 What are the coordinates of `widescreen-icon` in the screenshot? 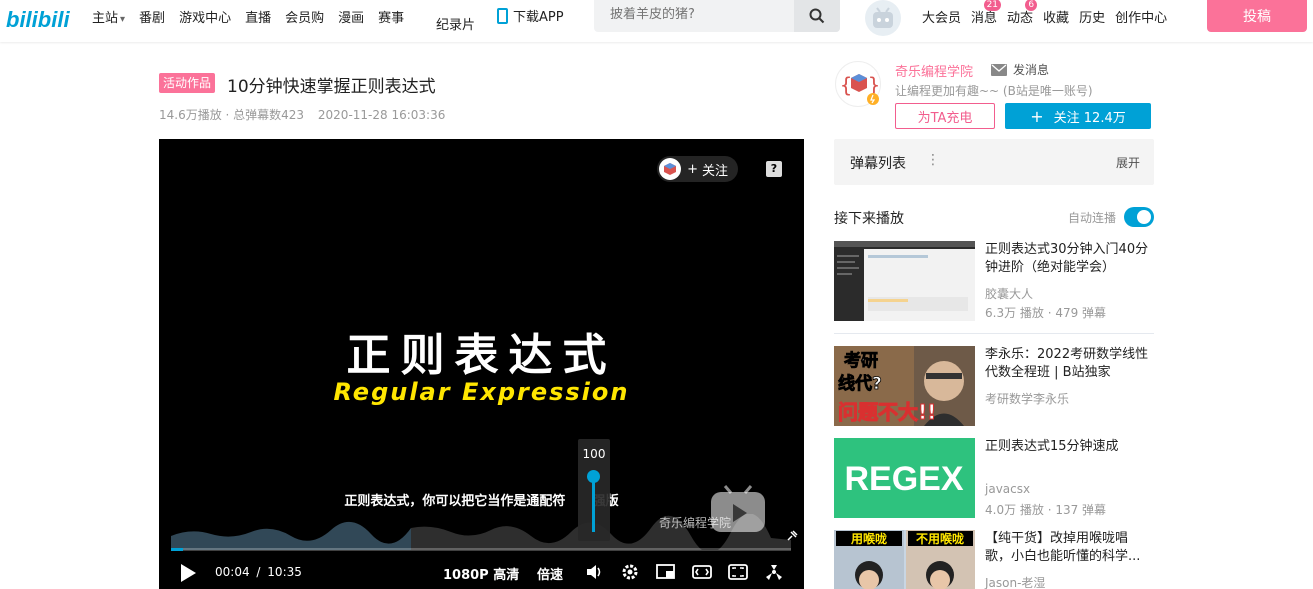 It's located at (702, 572).